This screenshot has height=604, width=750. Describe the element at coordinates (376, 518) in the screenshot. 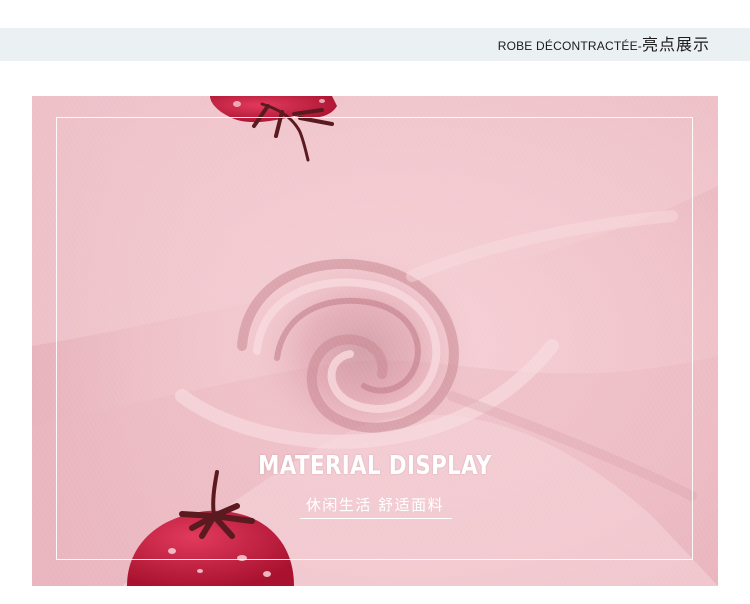

I see `caption-underline` at that location.